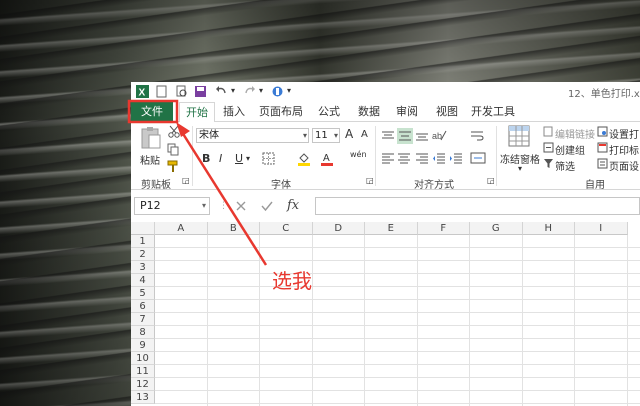  I want to click on row-header: 5, so click(143, 293).